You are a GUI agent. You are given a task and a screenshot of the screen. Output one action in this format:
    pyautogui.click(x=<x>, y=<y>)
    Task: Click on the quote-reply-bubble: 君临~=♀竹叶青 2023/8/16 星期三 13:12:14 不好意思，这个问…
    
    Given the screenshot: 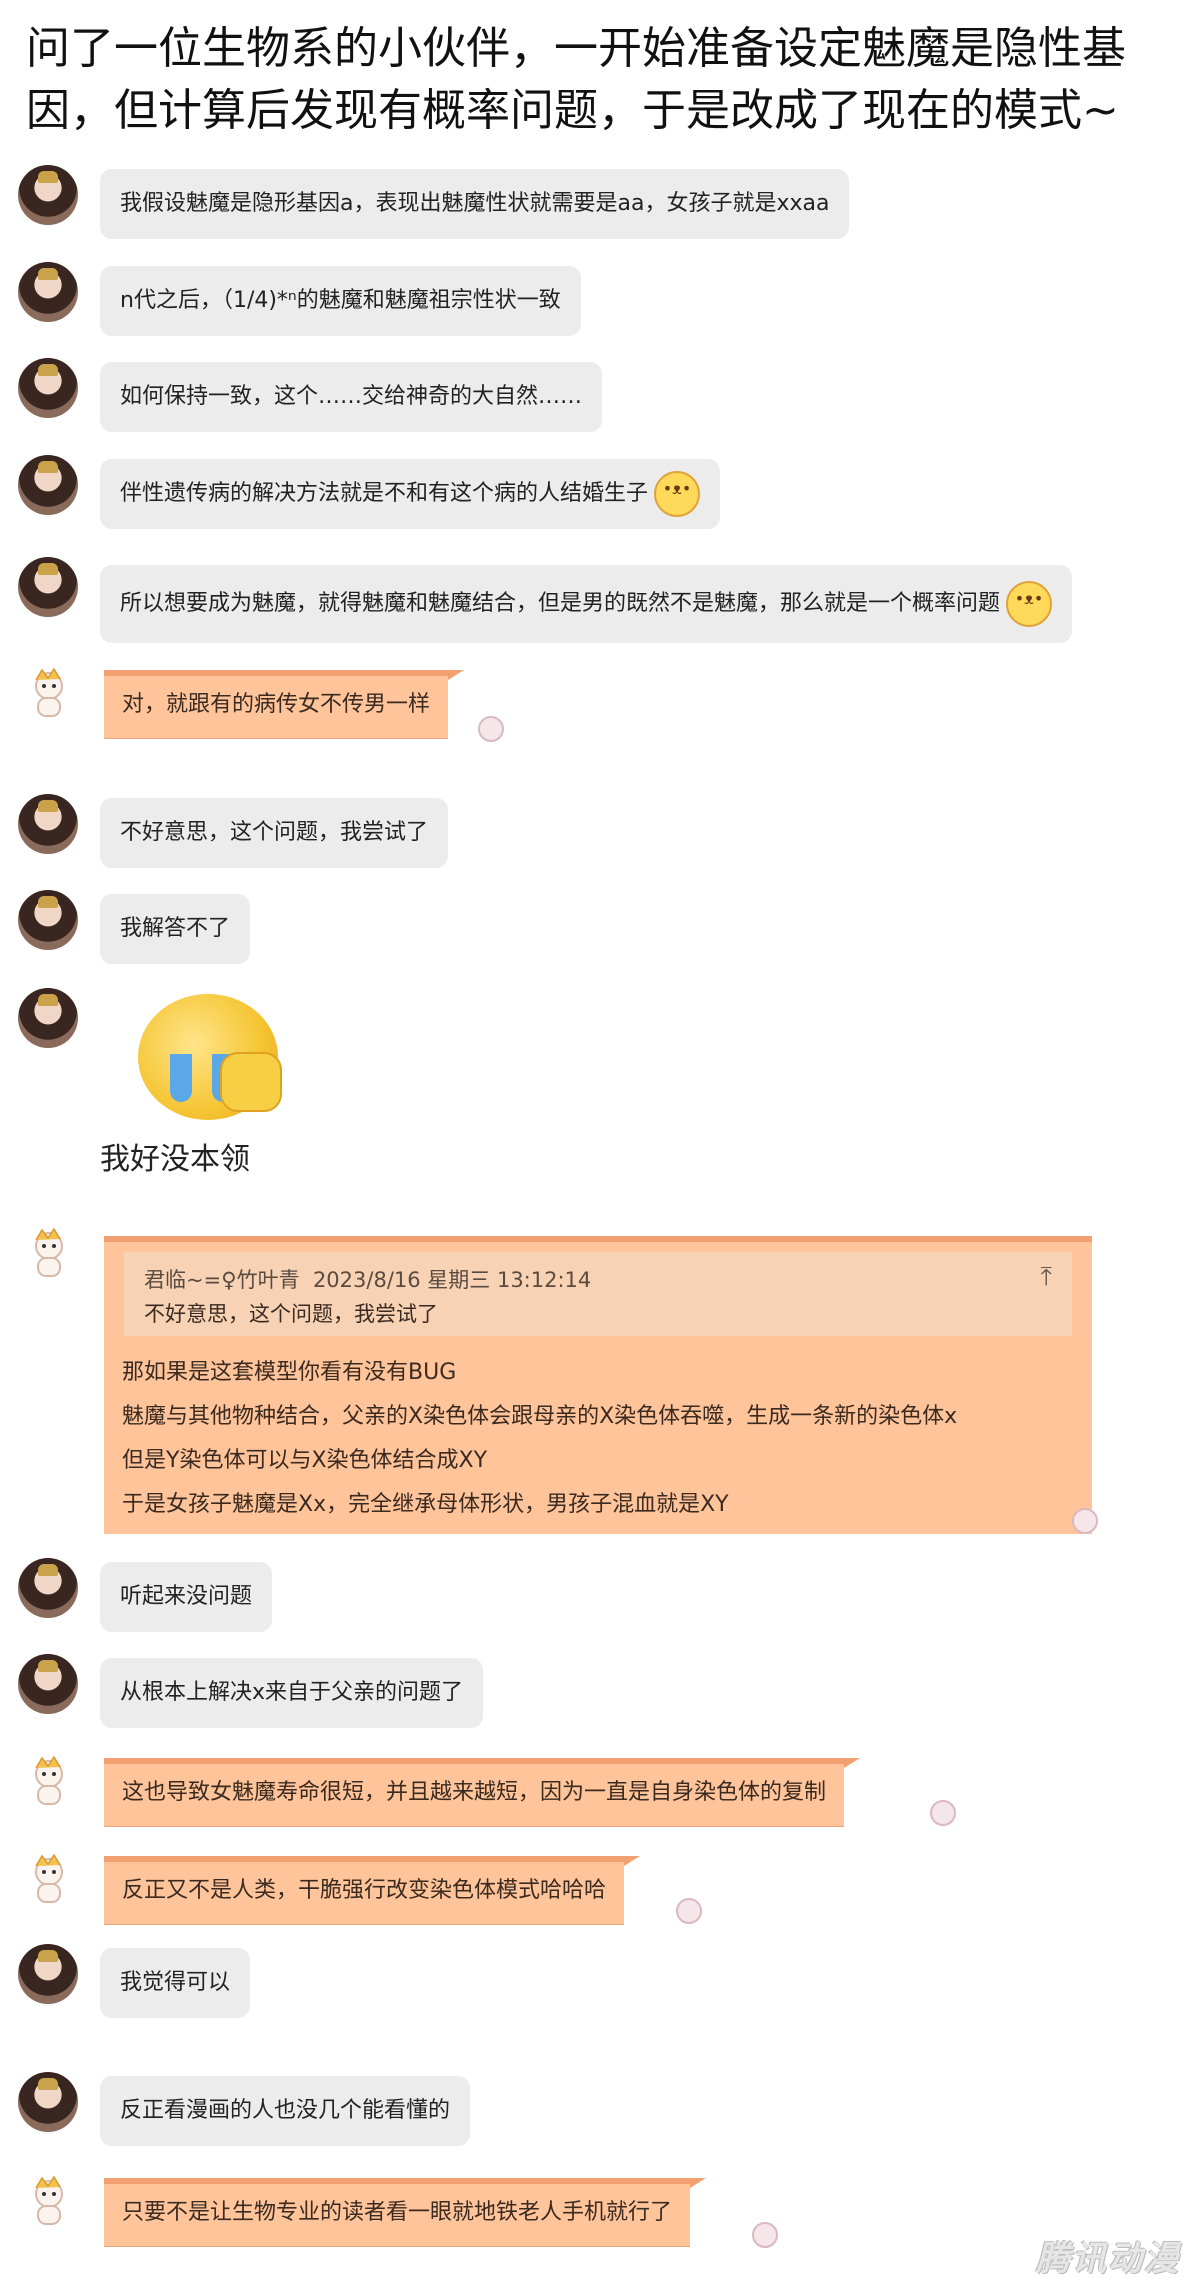 What is the action you would take?
    pyautogui.click(x=598, y=1385)
    